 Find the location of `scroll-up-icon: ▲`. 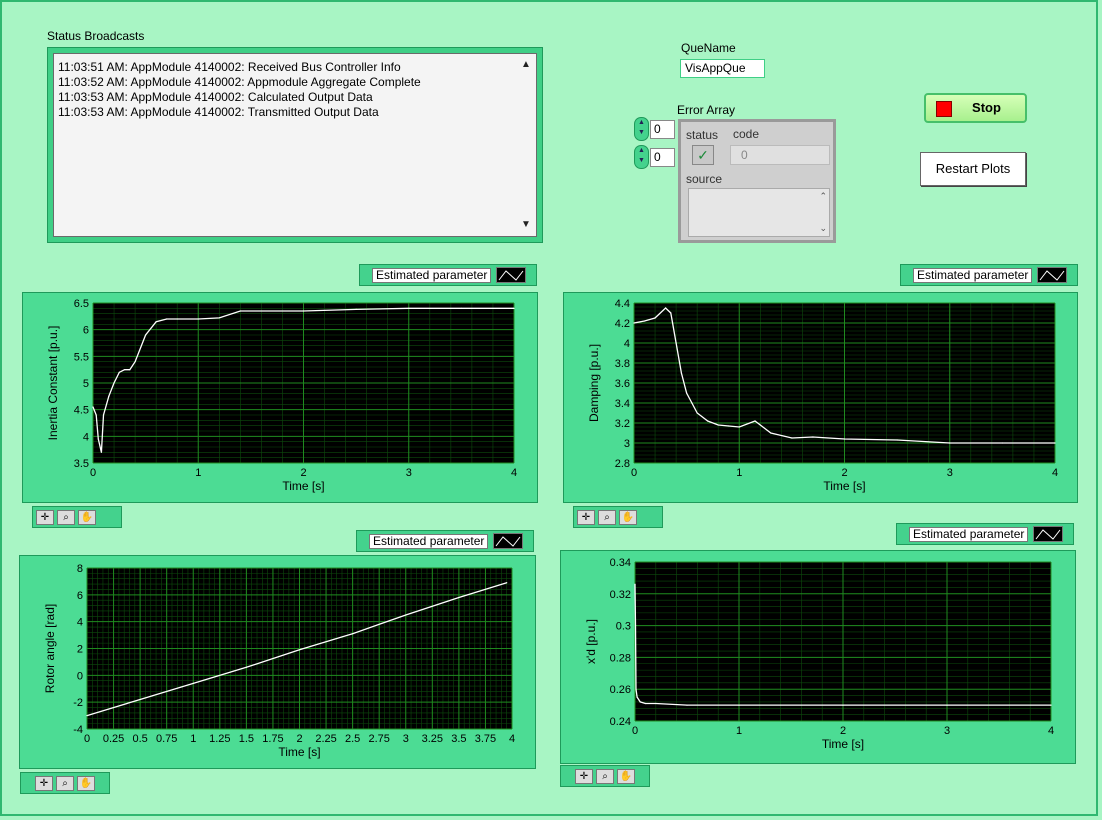

scroll-up-icon: ▲ is located at coordinates (526, 65).